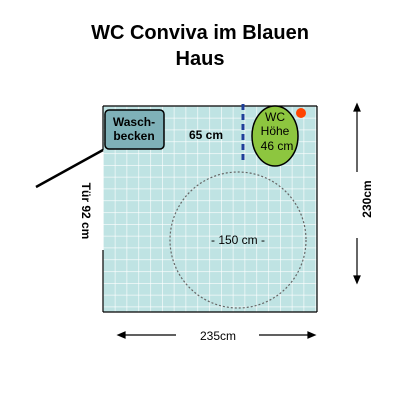  What do you see at coordinates (238, 240) in the screenshot?
I see `turning-circle-label: - 150 cm -` at bounding box center [238, 240].